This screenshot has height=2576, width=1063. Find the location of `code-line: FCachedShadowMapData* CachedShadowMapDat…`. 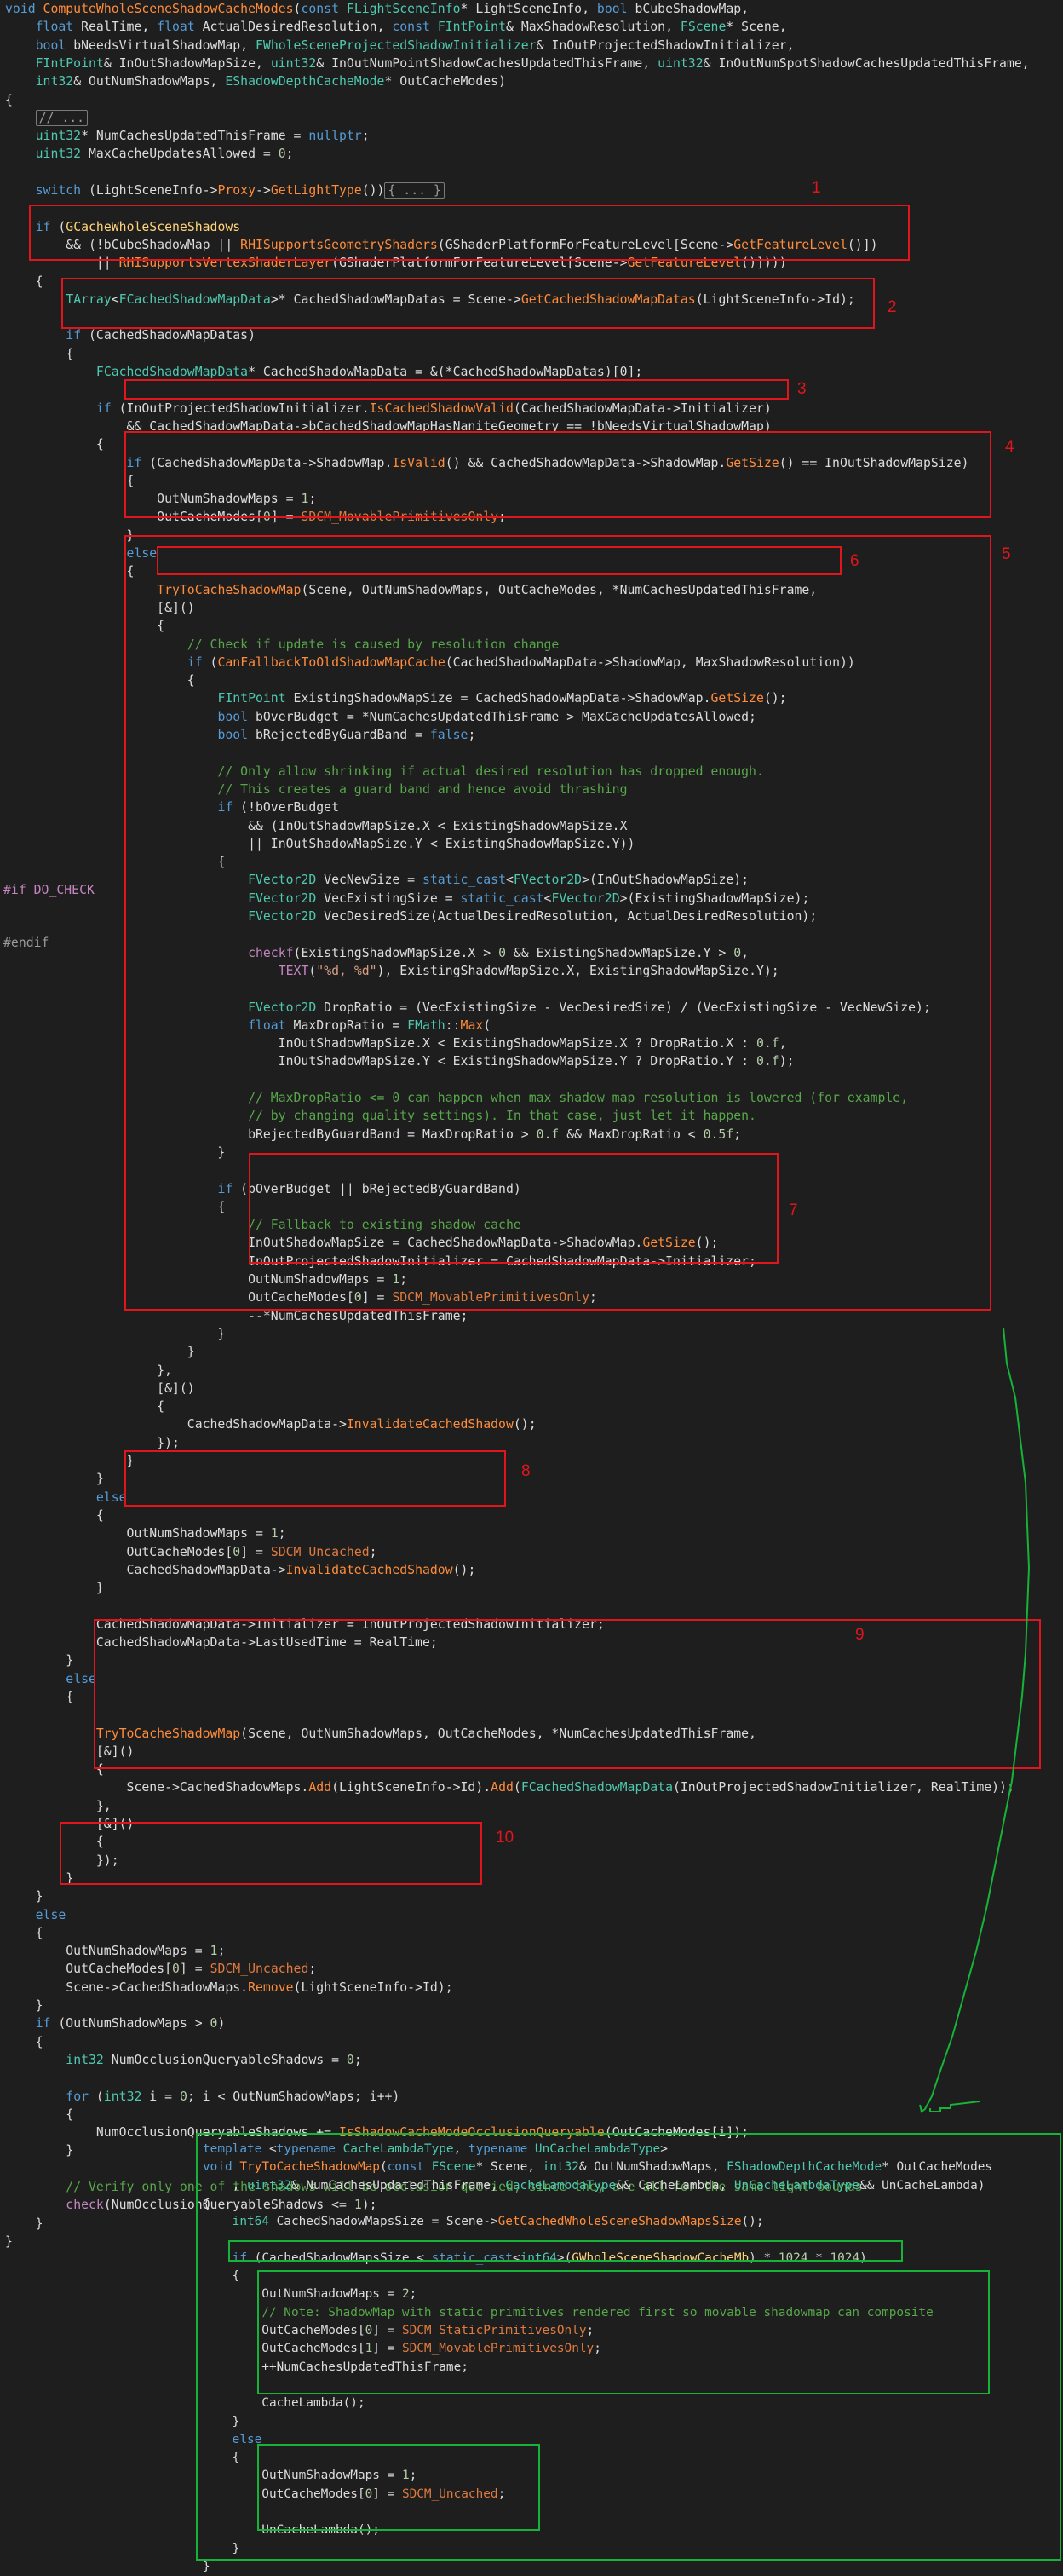

code-line: FCachedShadowMapData* CachedShadowMapDat… is located at coordinates (323, 372).